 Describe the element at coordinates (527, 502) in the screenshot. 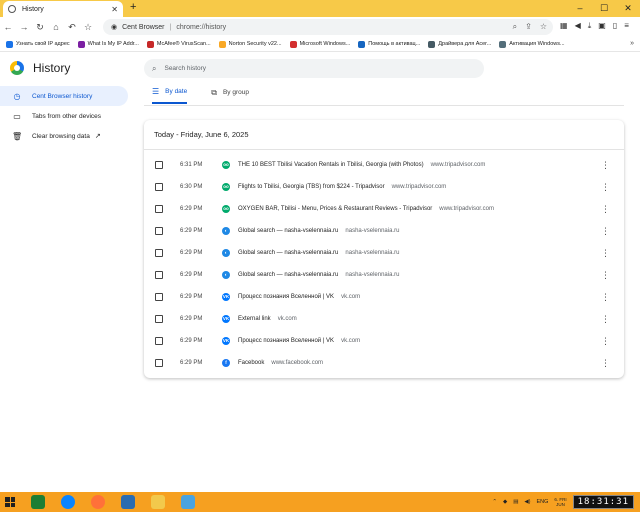

I see `volume-icon: ◀)` at that location.